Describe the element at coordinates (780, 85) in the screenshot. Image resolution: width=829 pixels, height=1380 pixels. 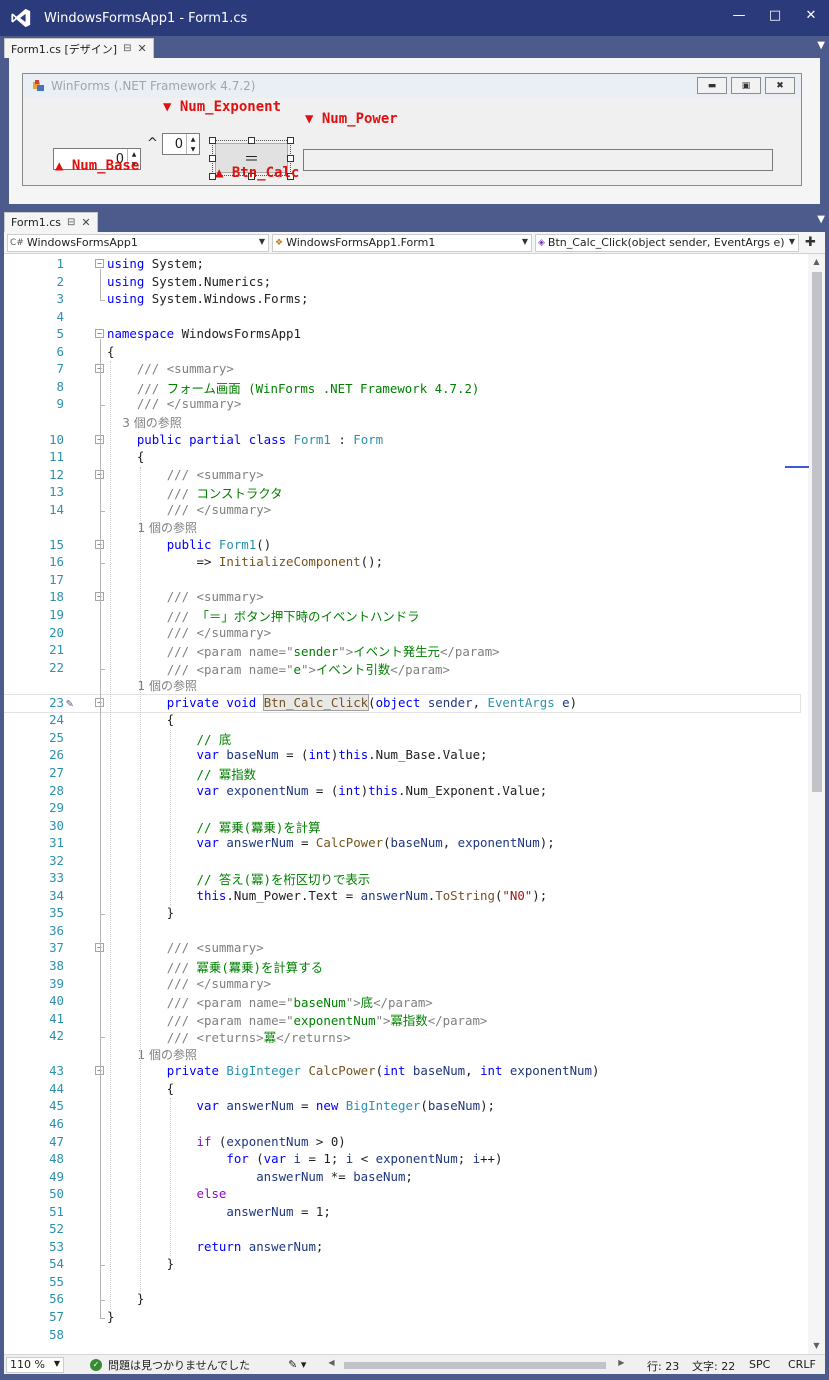
I see `form-close-button: ✖` at that location.